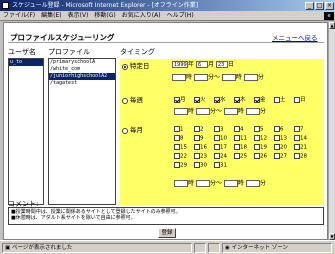  I want to click on month-date-option: 10, so click(224, 137).